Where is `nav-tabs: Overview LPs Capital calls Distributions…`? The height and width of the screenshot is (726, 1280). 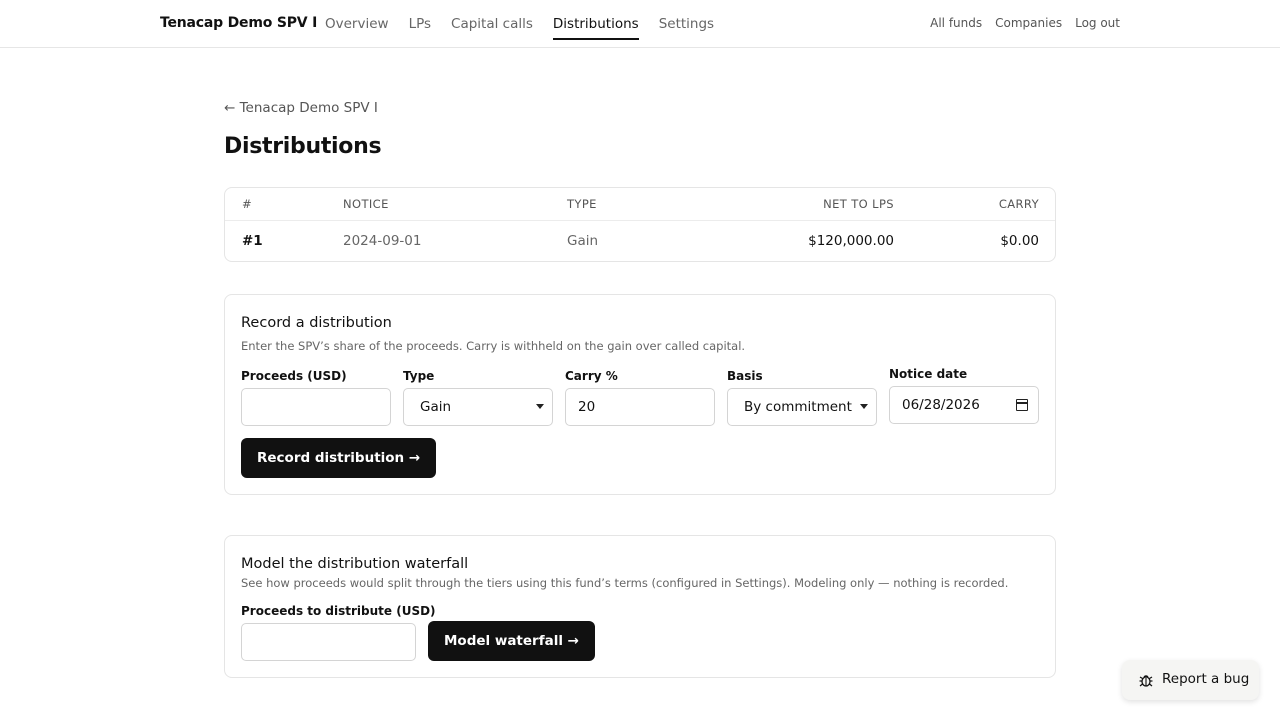
nav-tabs: Overview LPs Capital calls Distributions… is located at coordinates (529, 24).